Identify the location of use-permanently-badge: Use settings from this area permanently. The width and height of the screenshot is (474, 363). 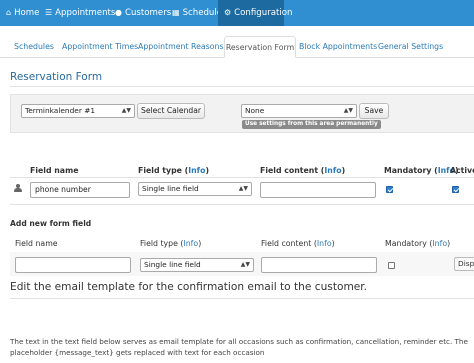
(311, 124).